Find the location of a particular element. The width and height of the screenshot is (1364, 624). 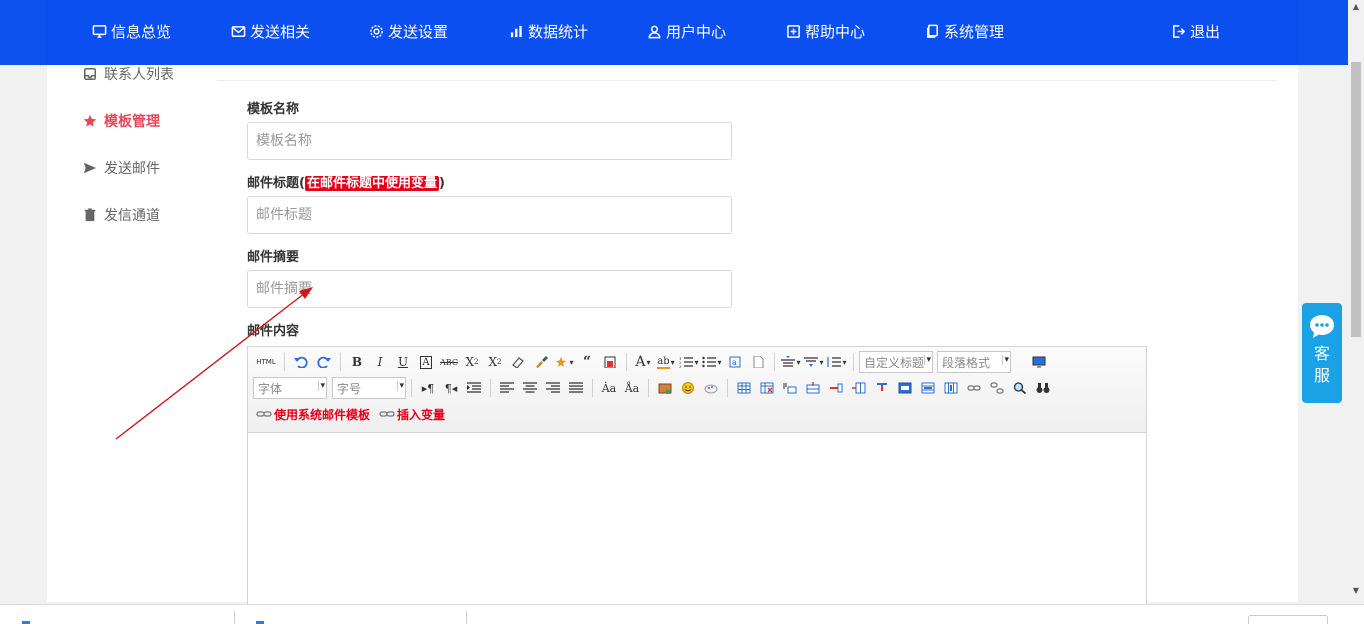

subject-variable-hint-link: 在邮件标题中使用变量 is located at coordinates (371, 183).